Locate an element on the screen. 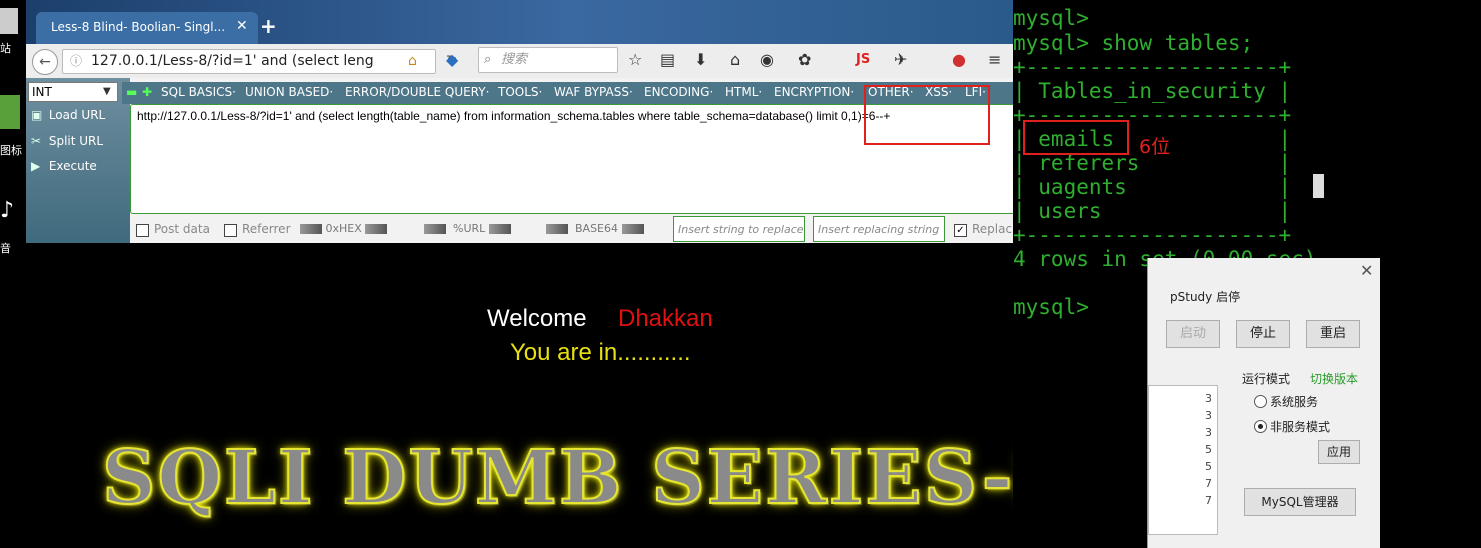 The image size is (1481, 548). terminal-line: | Tables_in_security | is located at coordinates (1152, 91).